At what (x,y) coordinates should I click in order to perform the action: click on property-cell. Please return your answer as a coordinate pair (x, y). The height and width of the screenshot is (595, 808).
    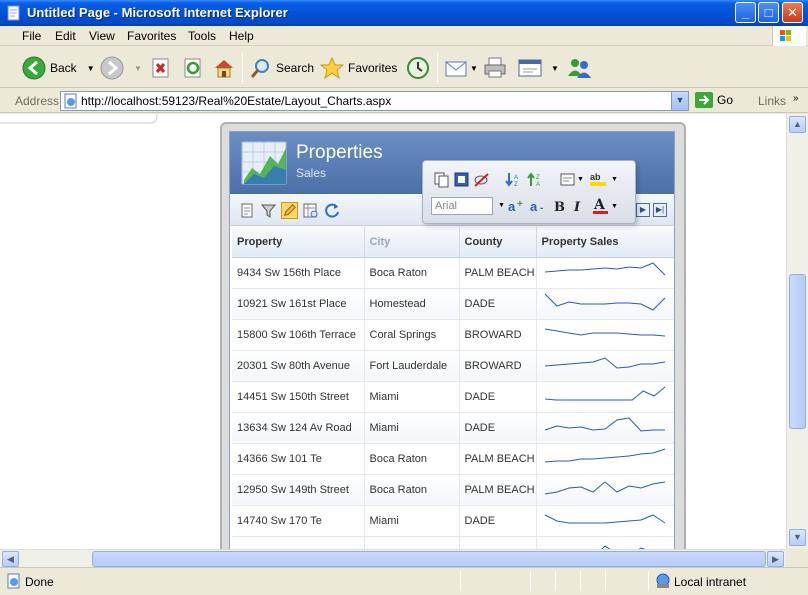
    Looking at the image, I should click on (298, 542).